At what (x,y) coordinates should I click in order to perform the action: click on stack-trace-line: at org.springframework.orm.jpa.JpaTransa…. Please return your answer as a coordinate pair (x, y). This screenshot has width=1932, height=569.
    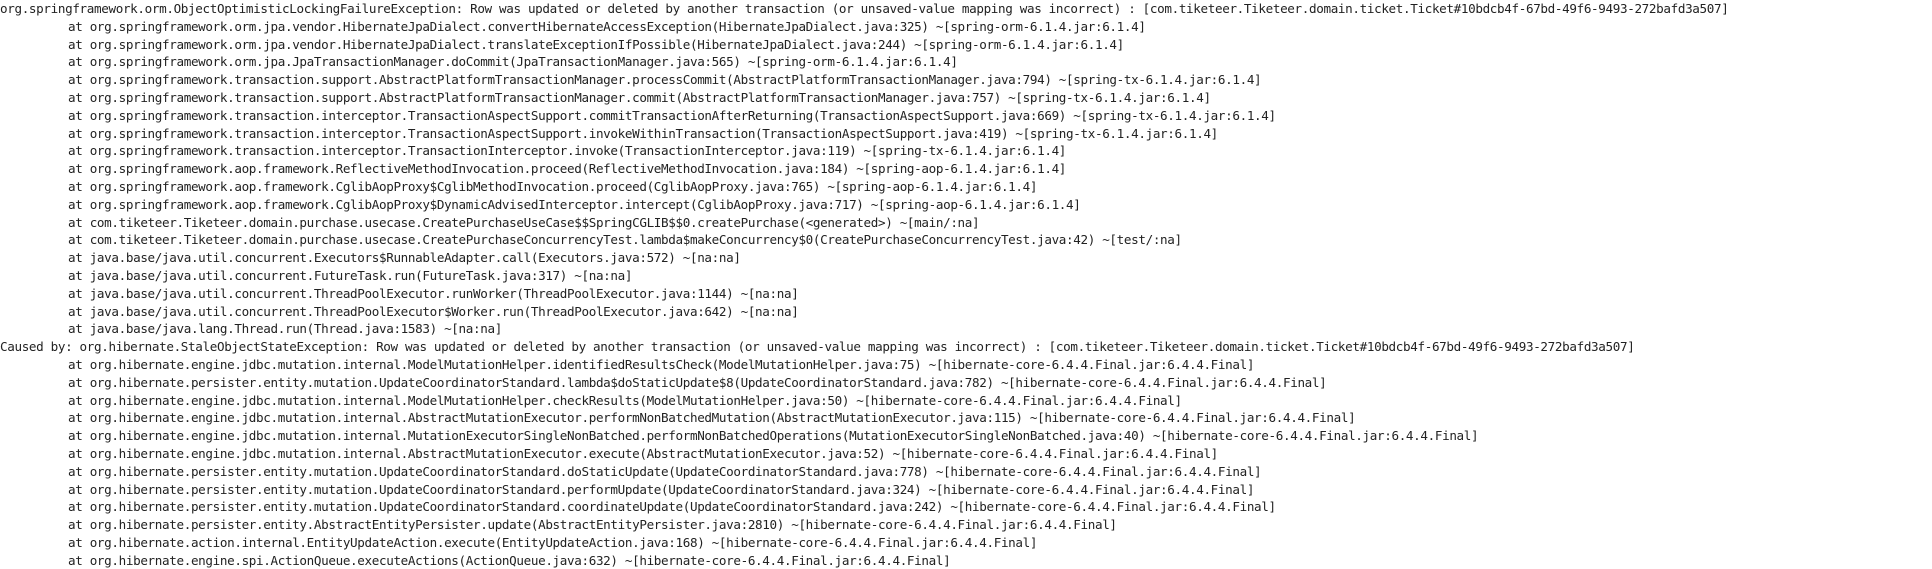
    Looking at the image, I should click on (513, 62).